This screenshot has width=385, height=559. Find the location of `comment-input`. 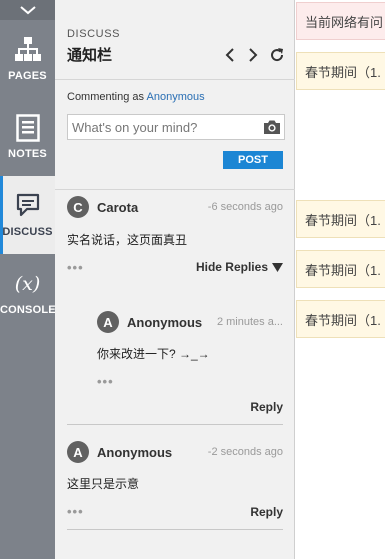

comment-input is located at coordinates (163, 127).